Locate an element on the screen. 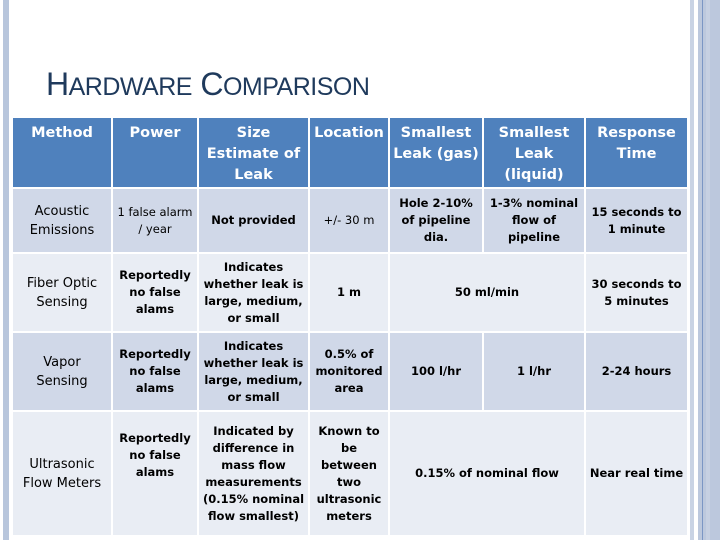  cell-smallest-leak-merged: 50 ml/min is located at coordinates (487, 292).